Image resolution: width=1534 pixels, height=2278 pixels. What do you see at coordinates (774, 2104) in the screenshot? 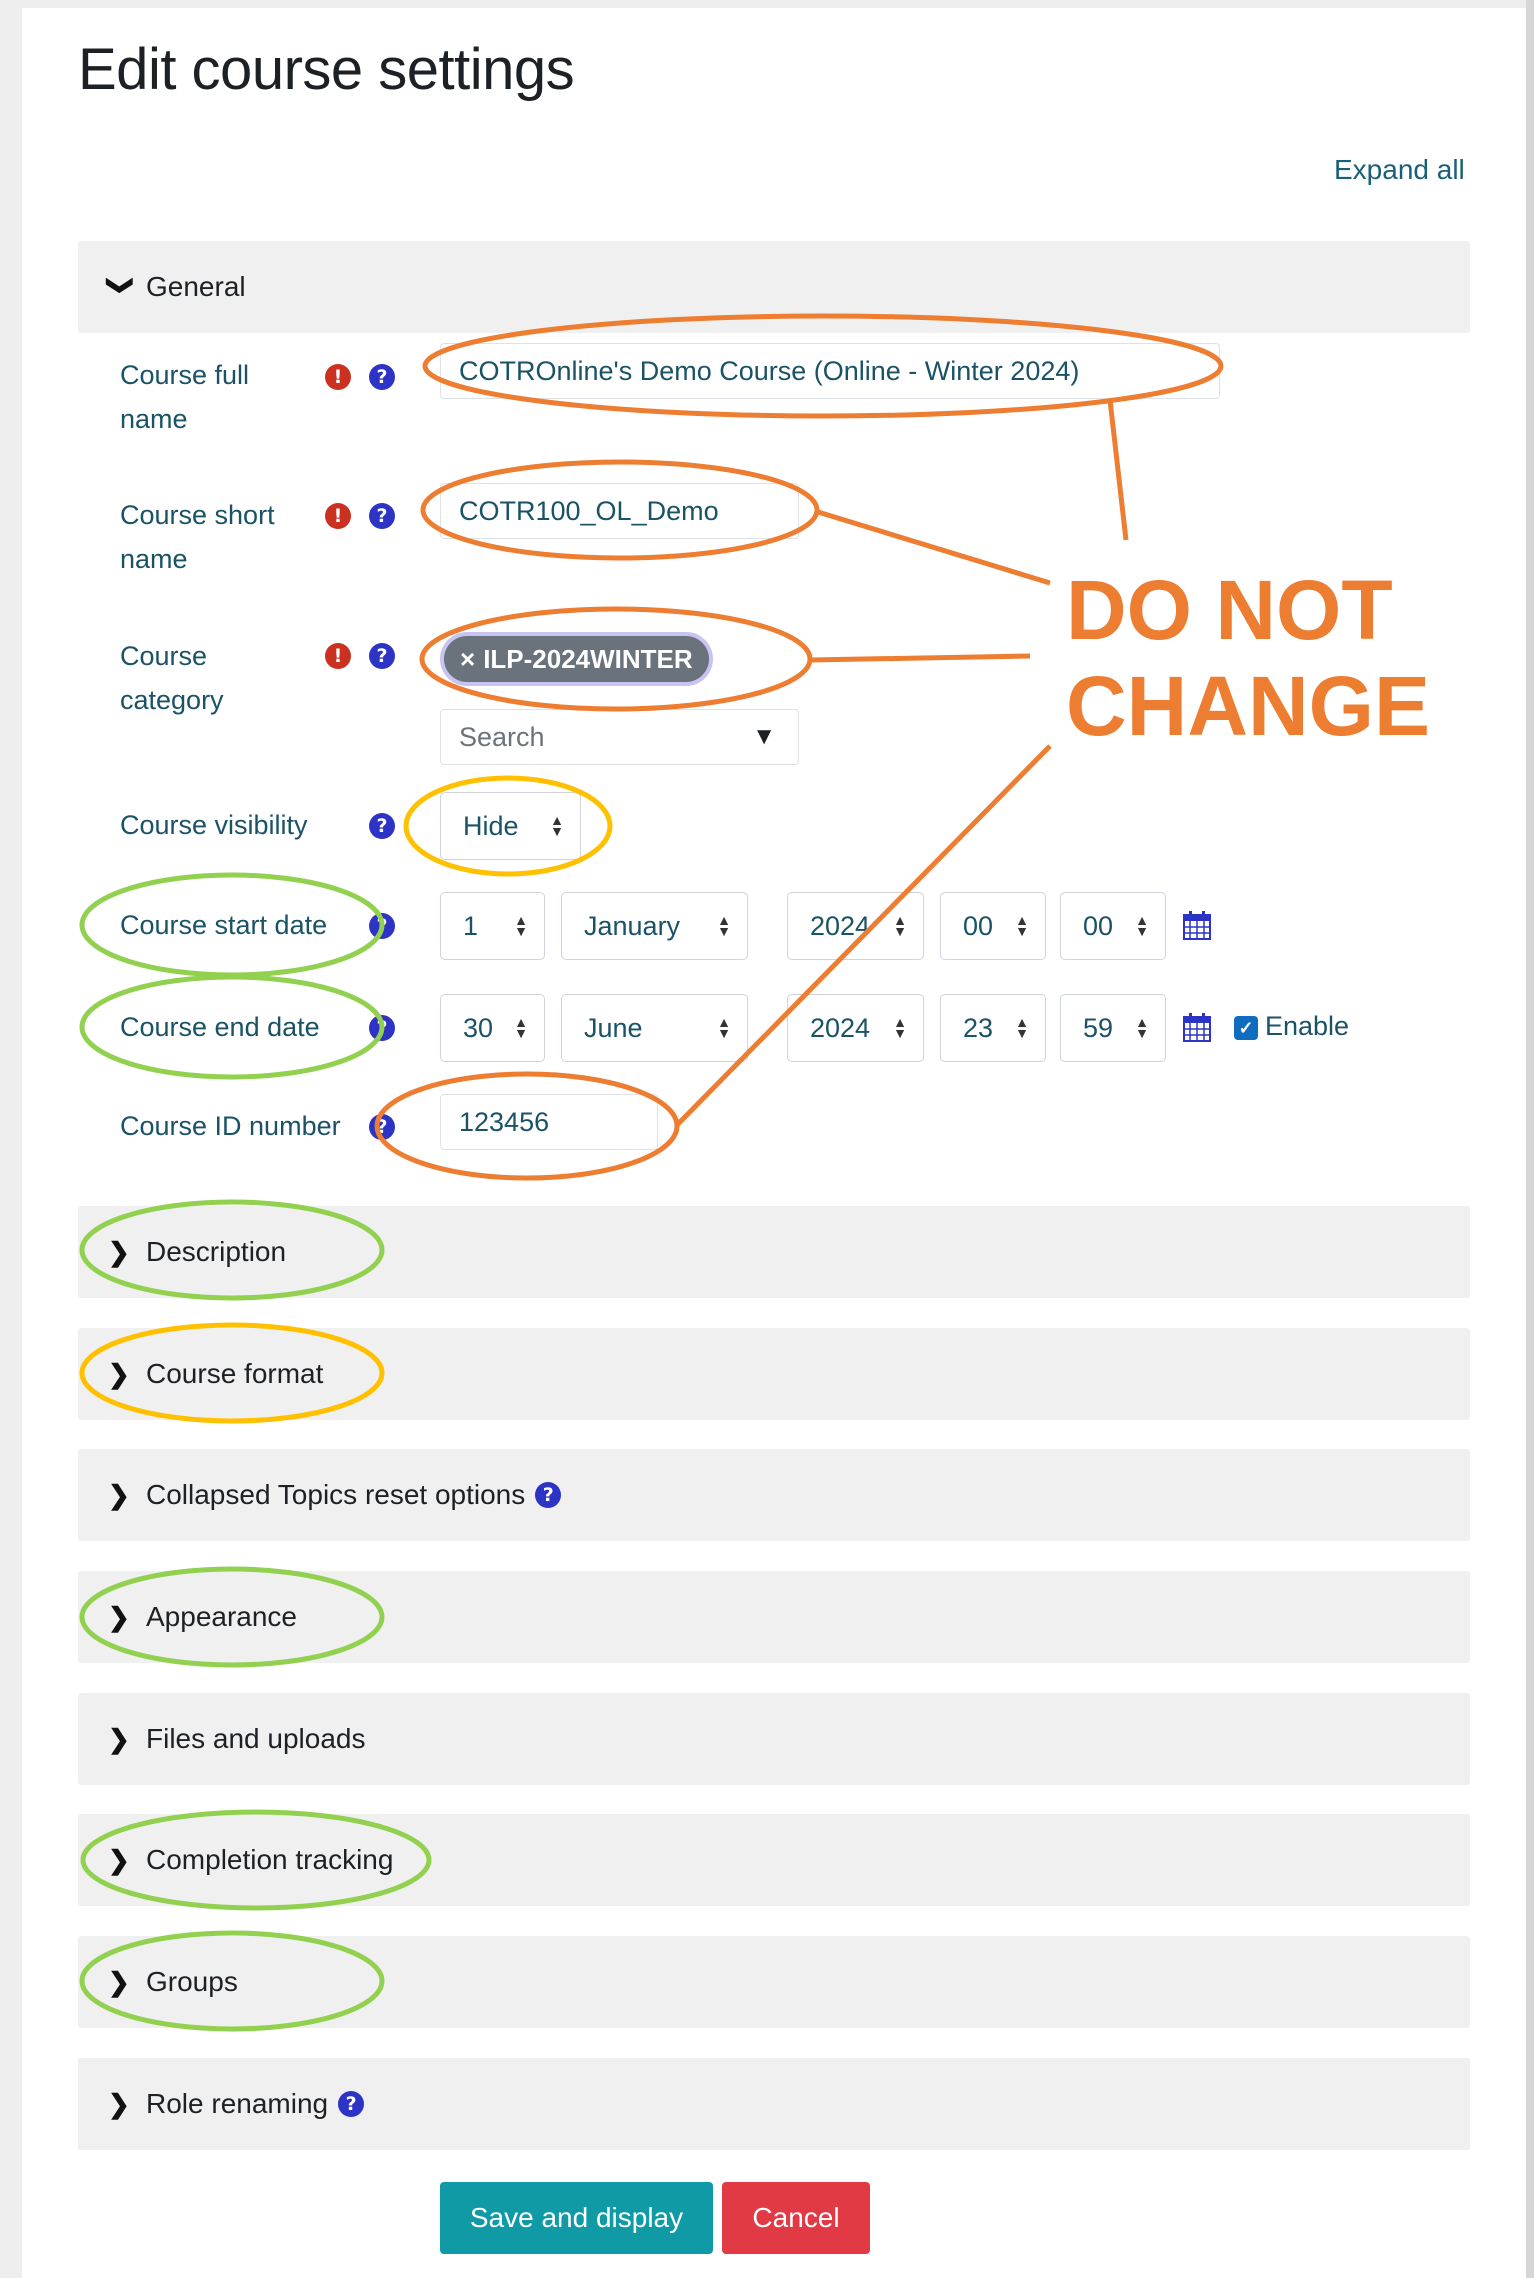
I see `section-role-renaming: ❯ Role renaming ?` at bounding box center [774, 2104].